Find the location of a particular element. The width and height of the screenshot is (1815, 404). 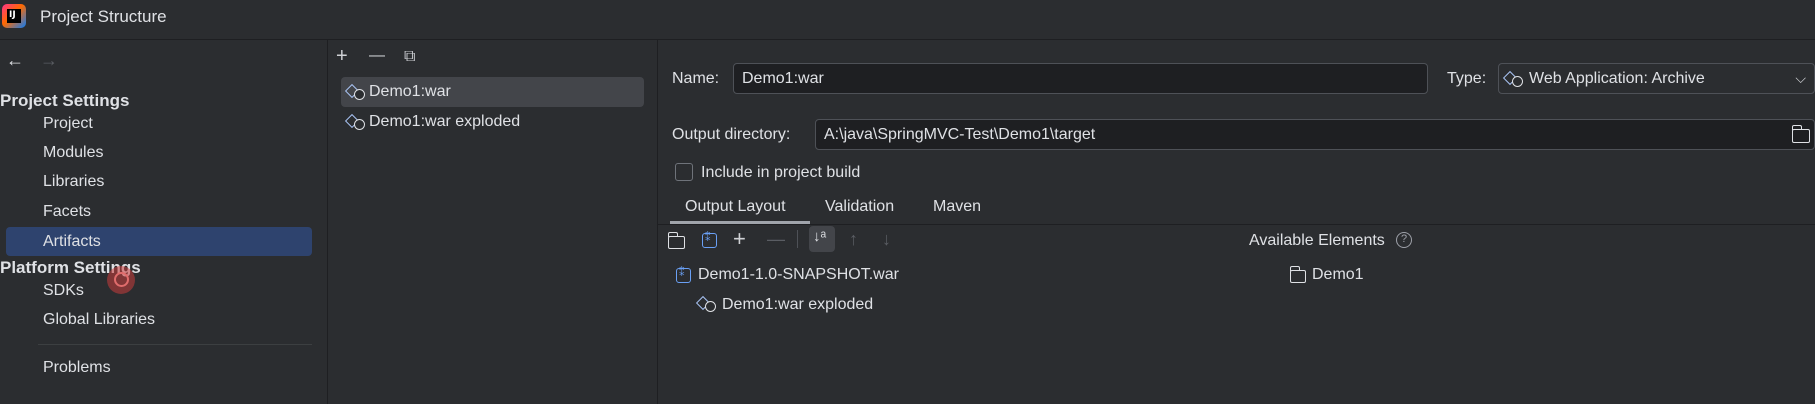

remove-element-icon: — is located at coordinates (776, 239).